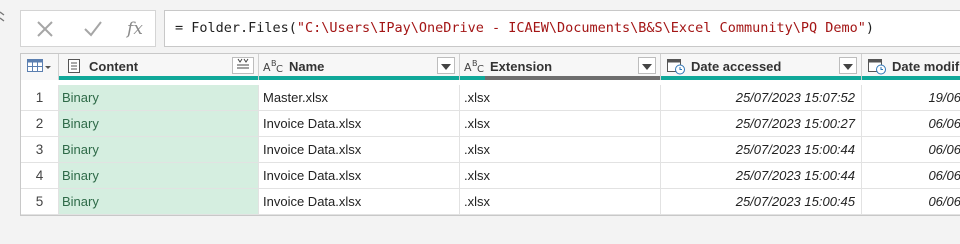  I want to click on row-number: 4, so click(40, 176).